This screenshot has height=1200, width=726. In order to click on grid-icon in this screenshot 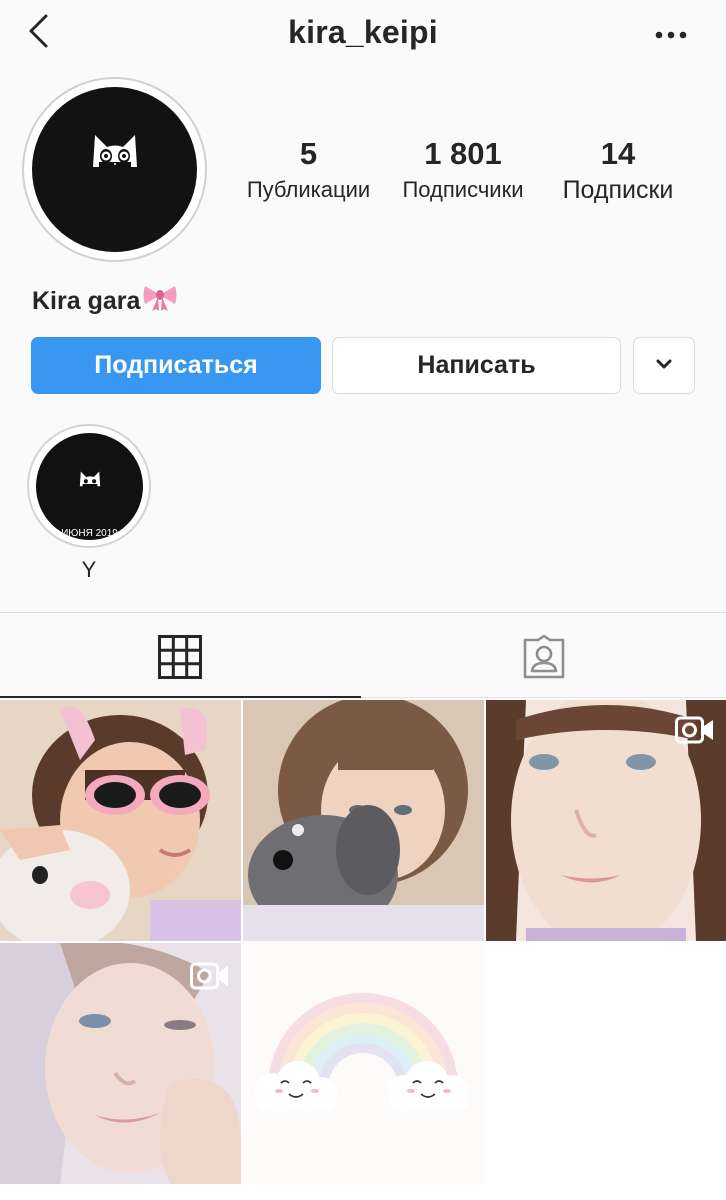, I will do `click(180, 657)`.